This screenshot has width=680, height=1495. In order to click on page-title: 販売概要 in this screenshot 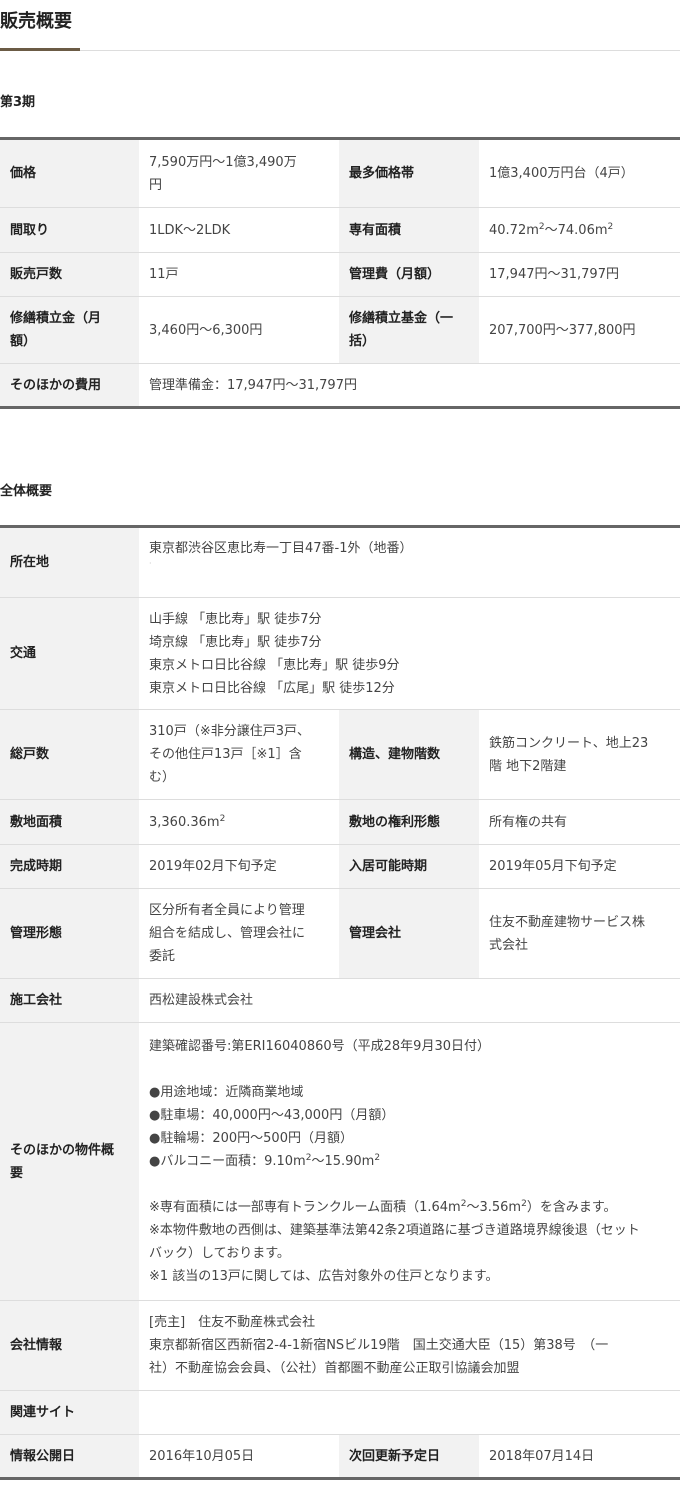, I will do `click(36, 21)`.